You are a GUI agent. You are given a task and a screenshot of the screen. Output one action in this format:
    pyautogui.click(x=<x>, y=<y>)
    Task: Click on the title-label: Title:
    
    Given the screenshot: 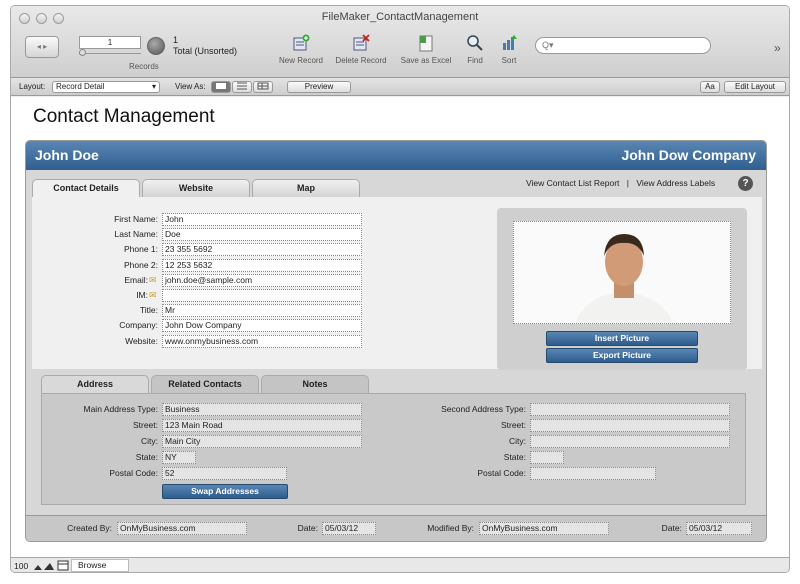 What is the action you would take?
    pyautogui.click(x=148, y=310)
    